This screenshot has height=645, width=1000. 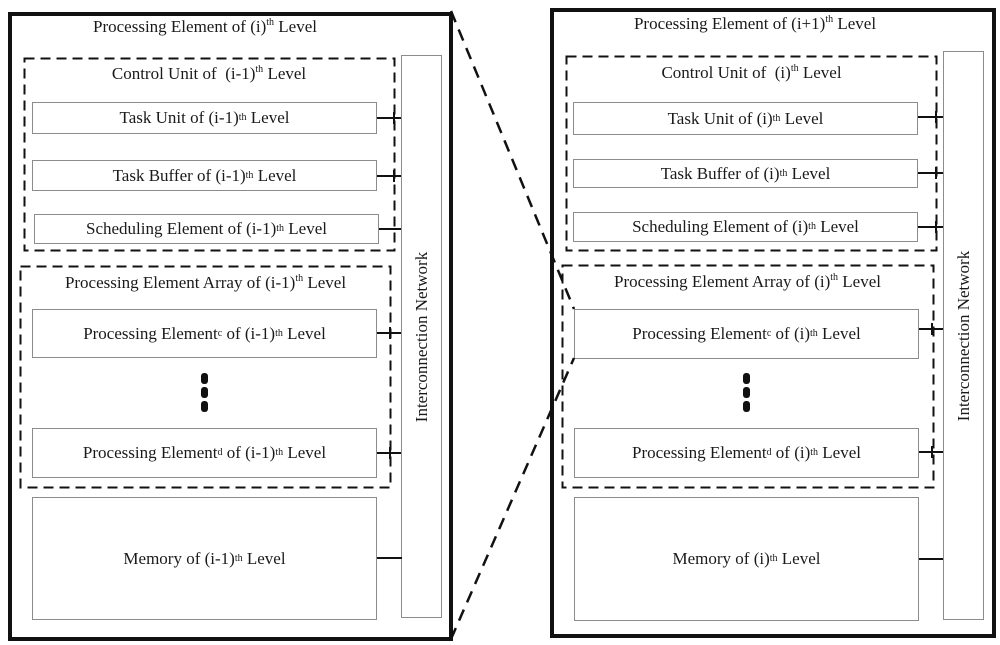 What do you see at coordinates (179, 175) in the screenshot?
I see `task-buffer-text: Task Buffer of (i-1)` at bounding box center [179, 175].